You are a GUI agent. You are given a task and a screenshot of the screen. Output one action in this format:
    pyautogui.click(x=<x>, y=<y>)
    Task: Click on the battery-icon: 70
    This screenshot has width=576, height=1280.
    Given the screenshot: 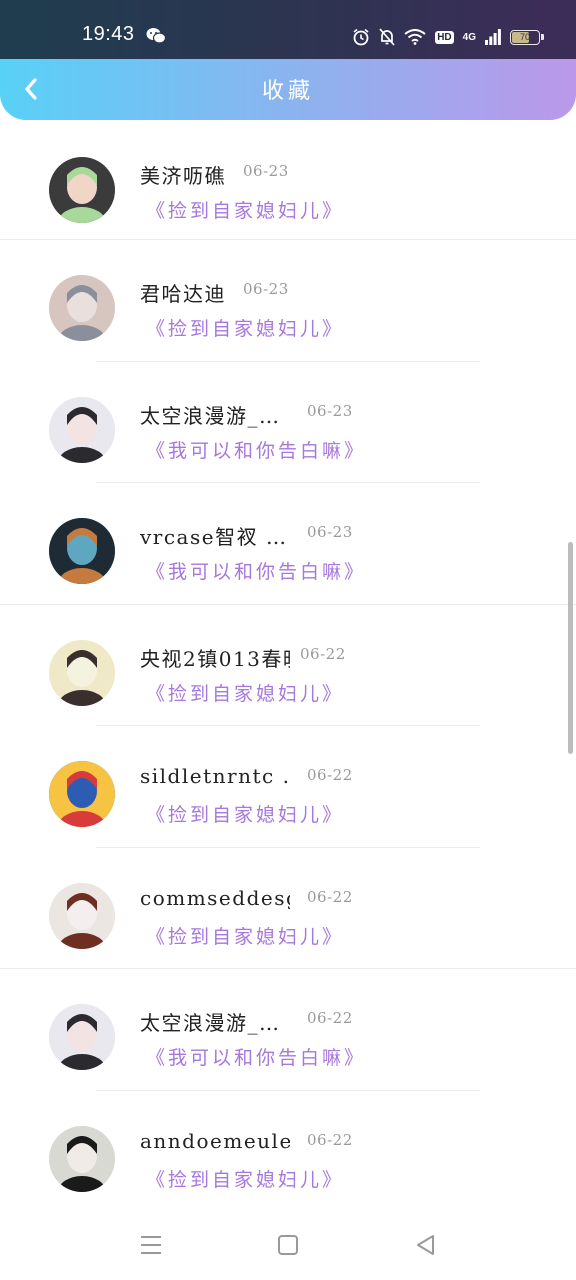 What is the action you would take?
    pyautogui.click(x=527, y=37)
    